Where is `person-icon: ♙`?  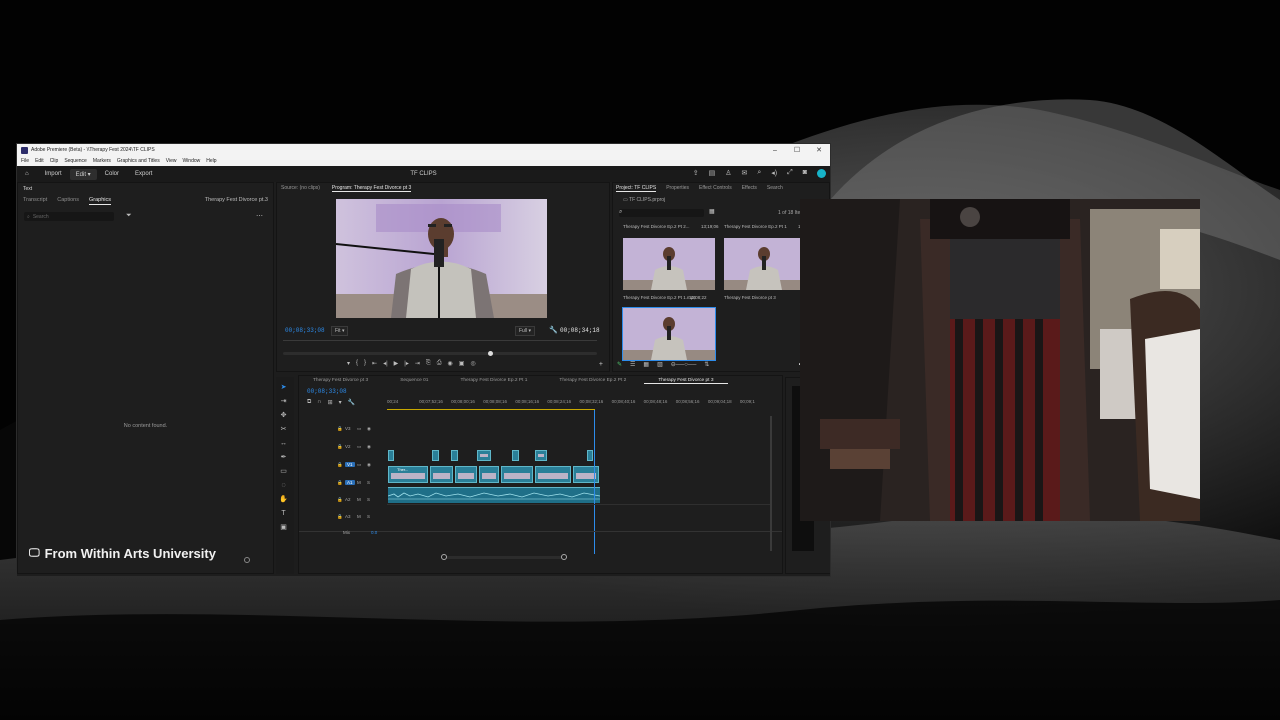 person-icon: ♙ is located at coordinates (728, 173).